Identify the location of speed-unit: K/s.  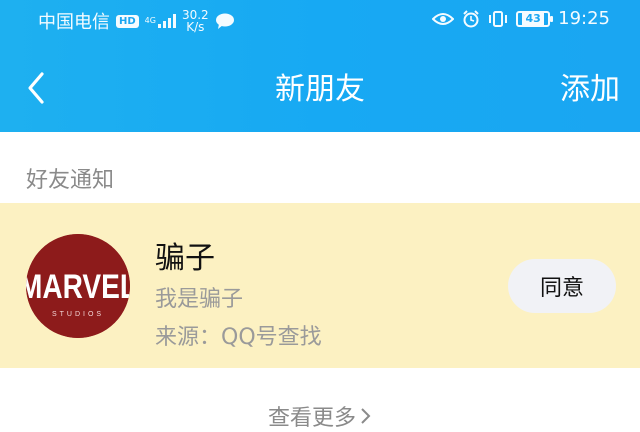
(195, 27).